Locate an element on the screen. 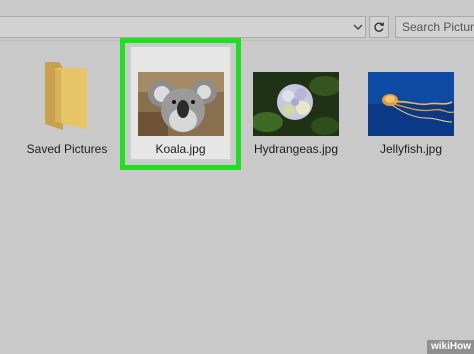  file-jellyfish: Jellyfish.jpg is located at coordinates (411, 147).